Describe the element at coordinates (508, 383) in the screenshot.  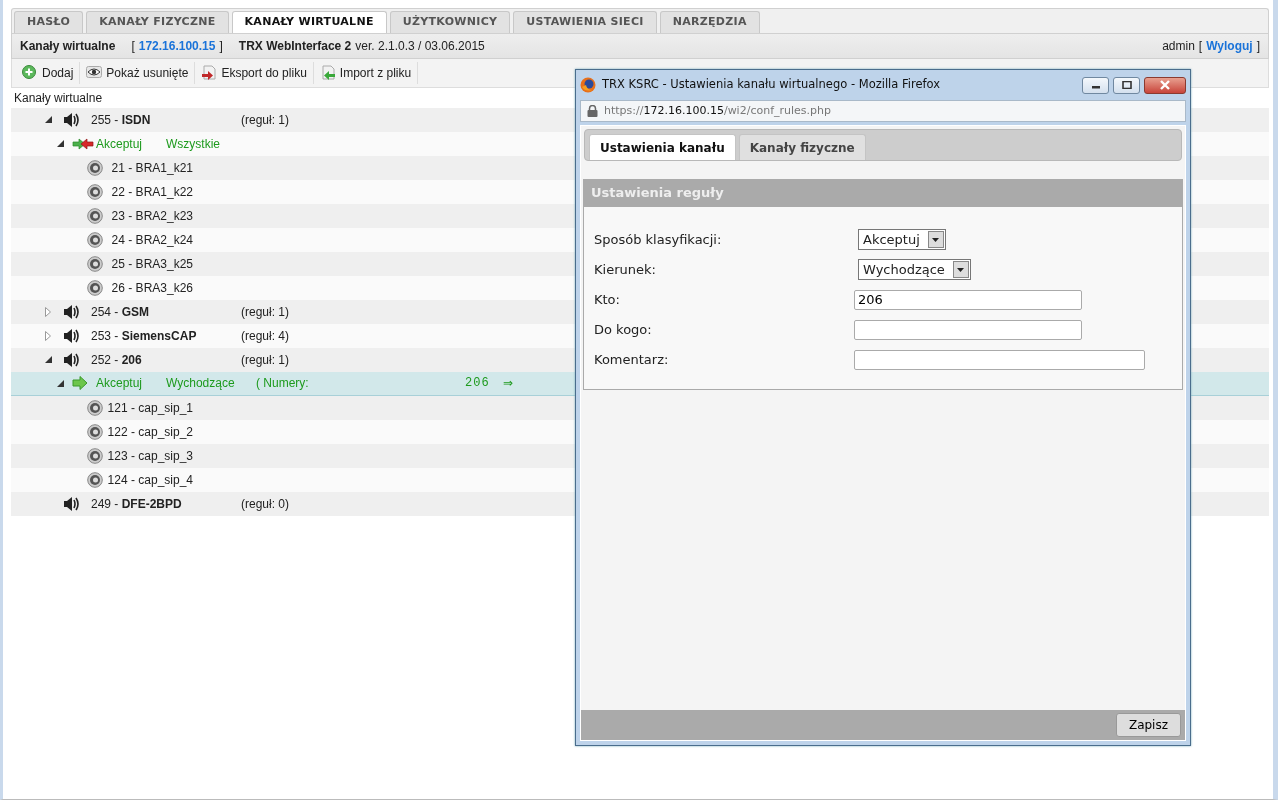
I see `arrow-symbol: ⇒` at that location.